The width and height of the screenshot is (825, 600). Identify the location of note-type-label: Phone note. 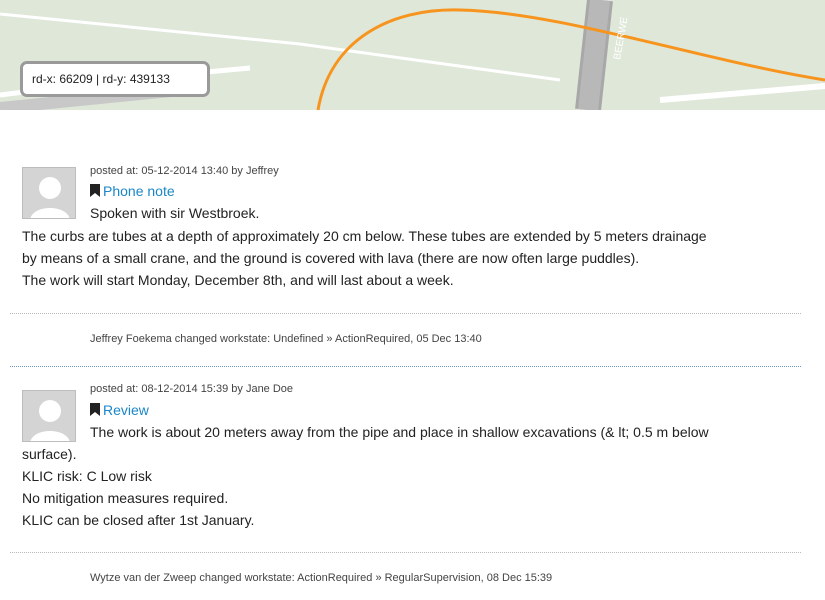
(139, 191).